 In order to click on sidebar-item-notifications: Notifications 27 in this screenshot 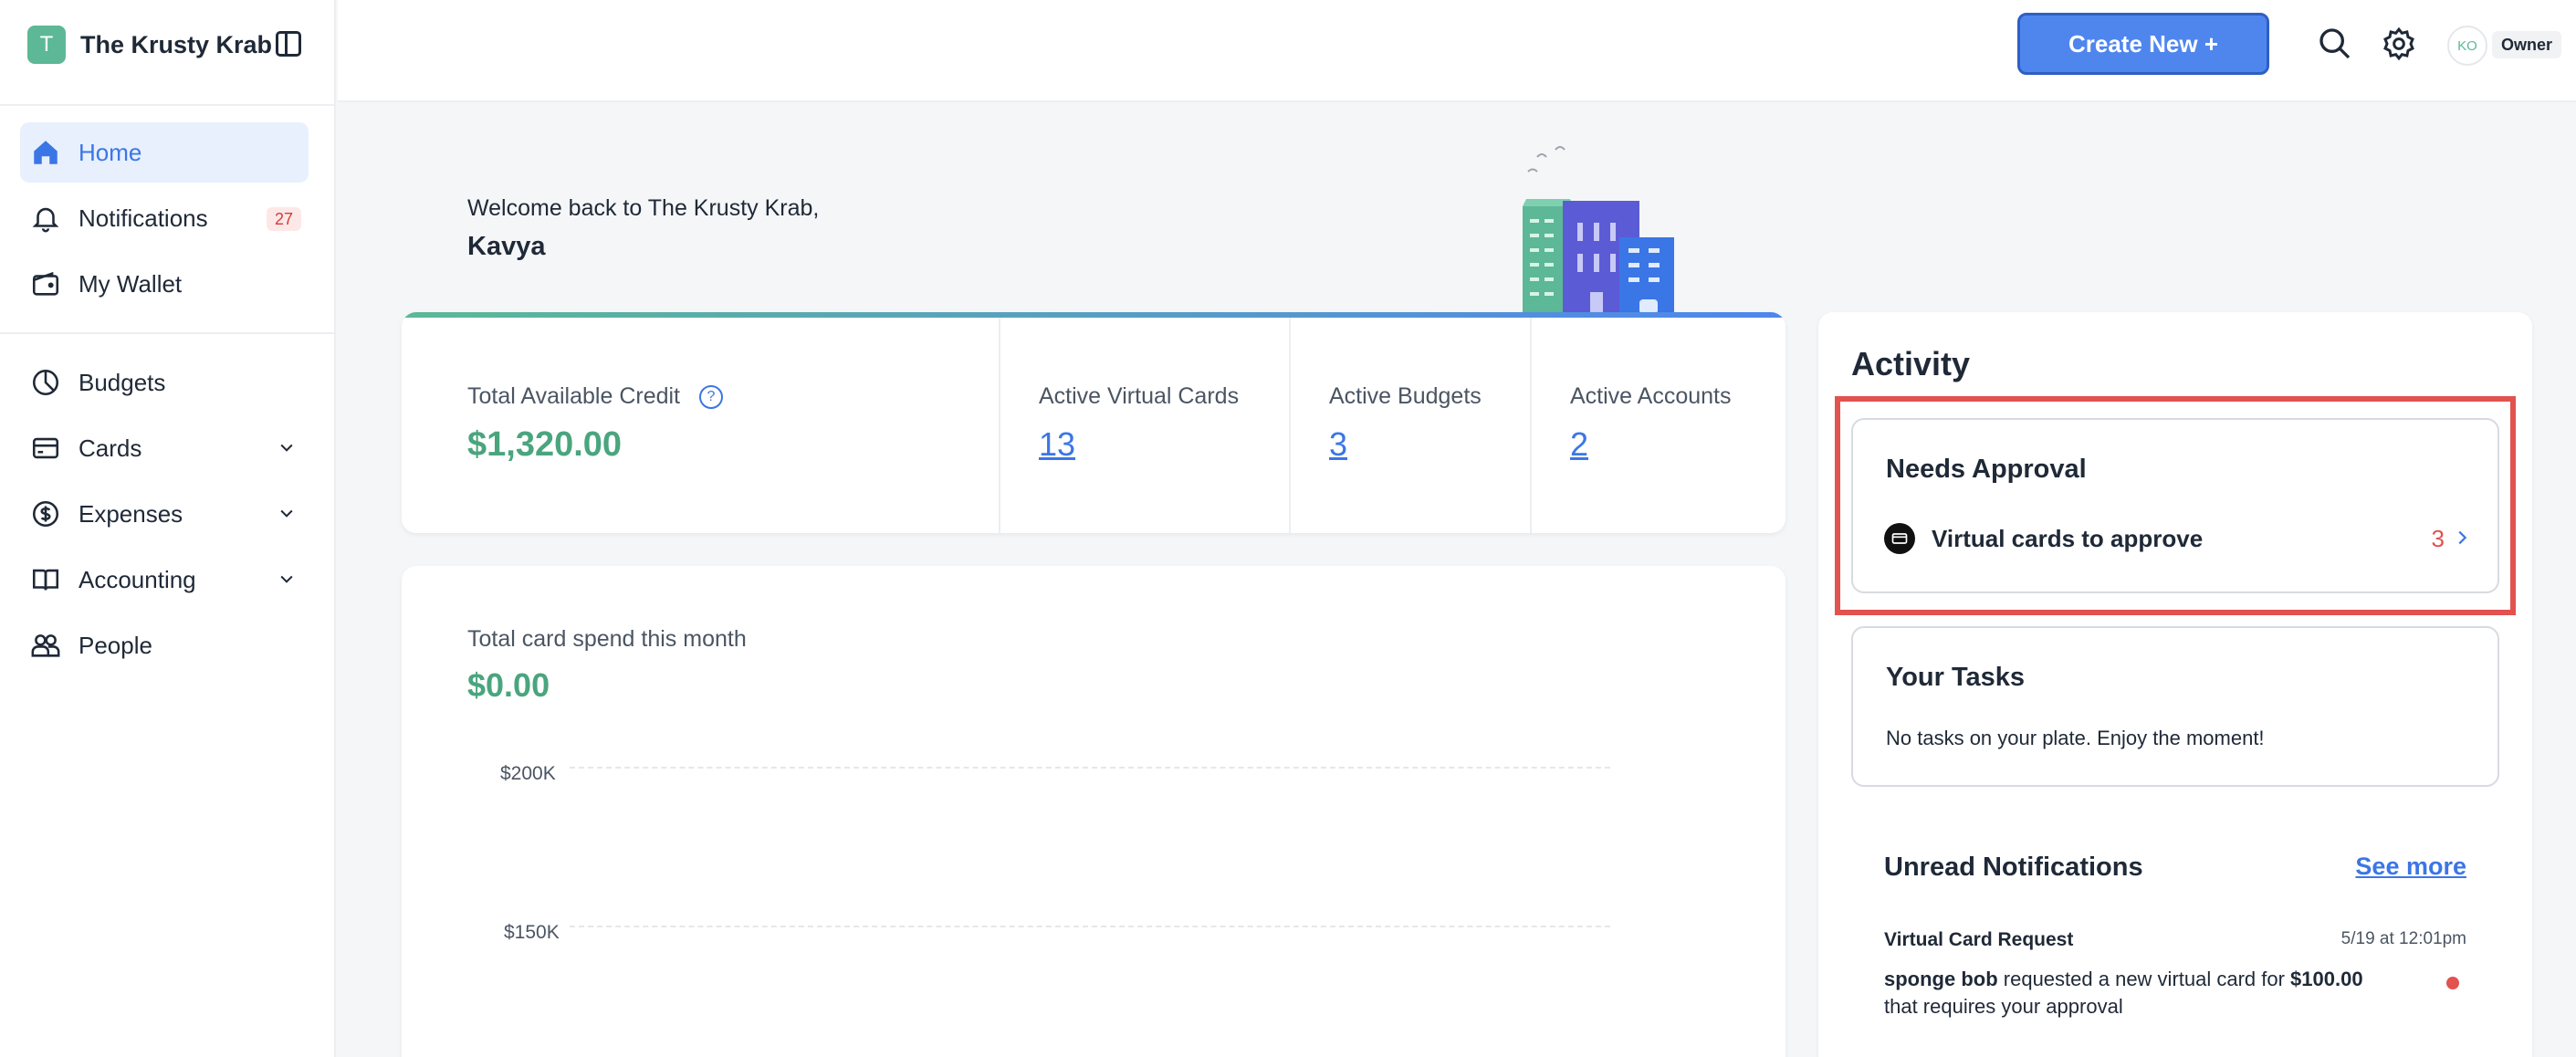, I will do `click(164, 218)`.